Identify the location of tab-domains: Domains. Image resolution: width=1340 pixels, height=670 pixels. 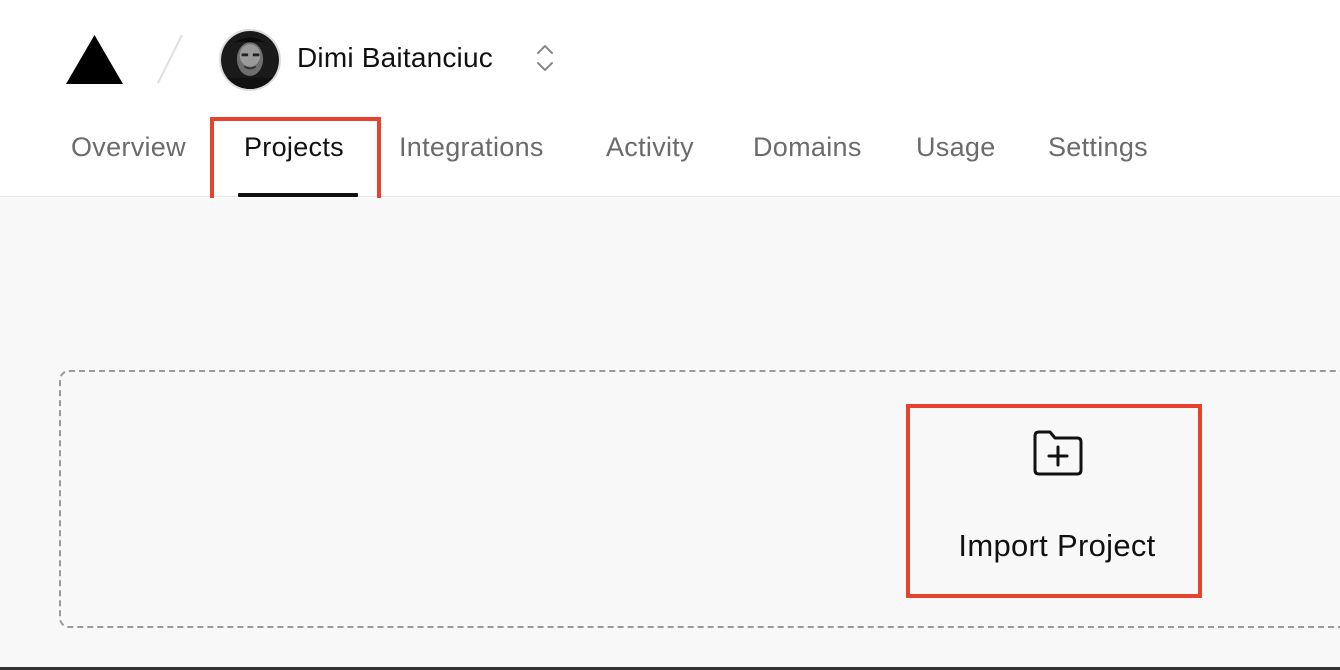
(807, 147).